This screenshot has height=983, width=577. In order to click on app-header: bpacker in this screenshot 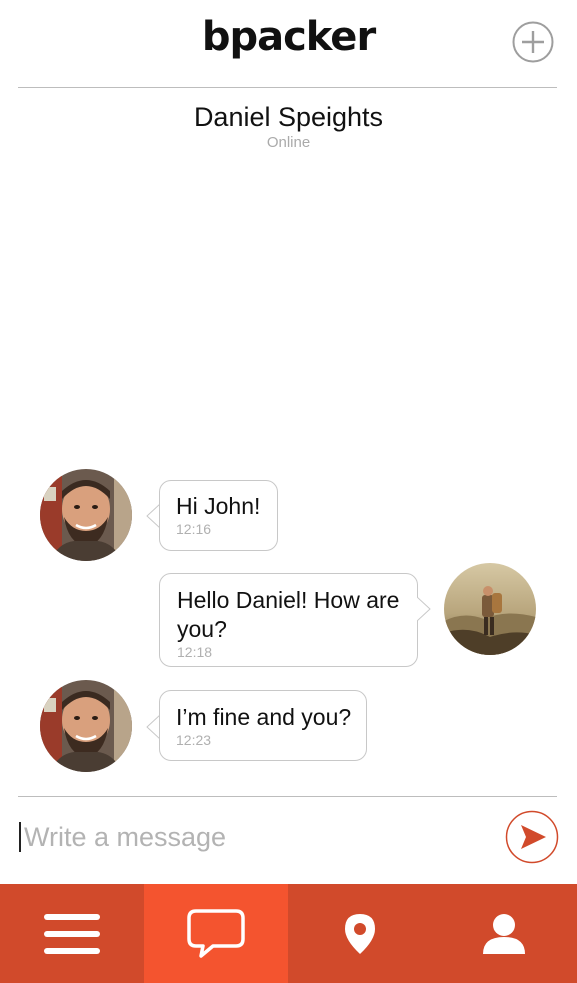, I will do `click(288, 44)`.